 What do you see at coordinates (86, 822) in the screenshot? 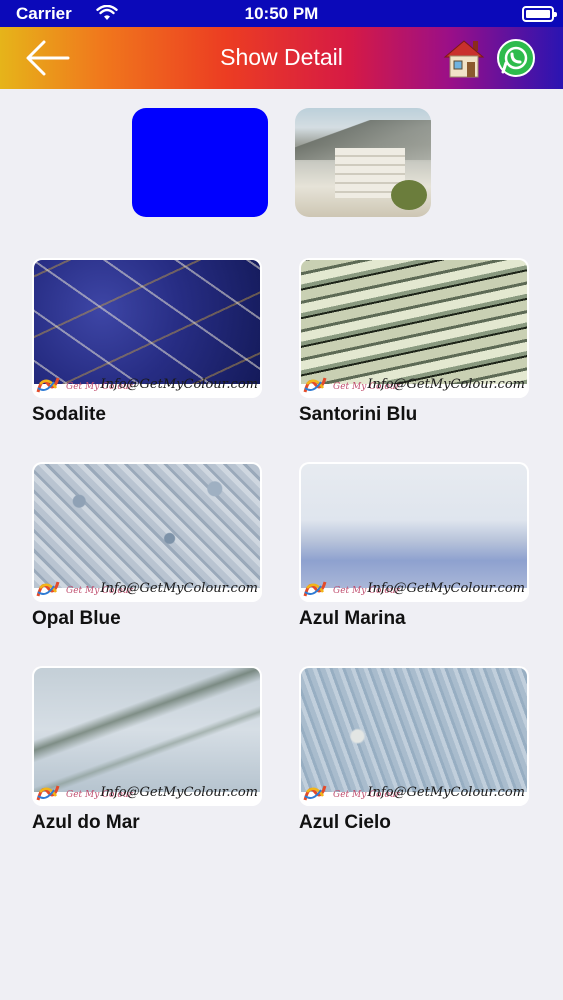
I see `product-name: Azul do Mar` at bounding box center [86, 822].